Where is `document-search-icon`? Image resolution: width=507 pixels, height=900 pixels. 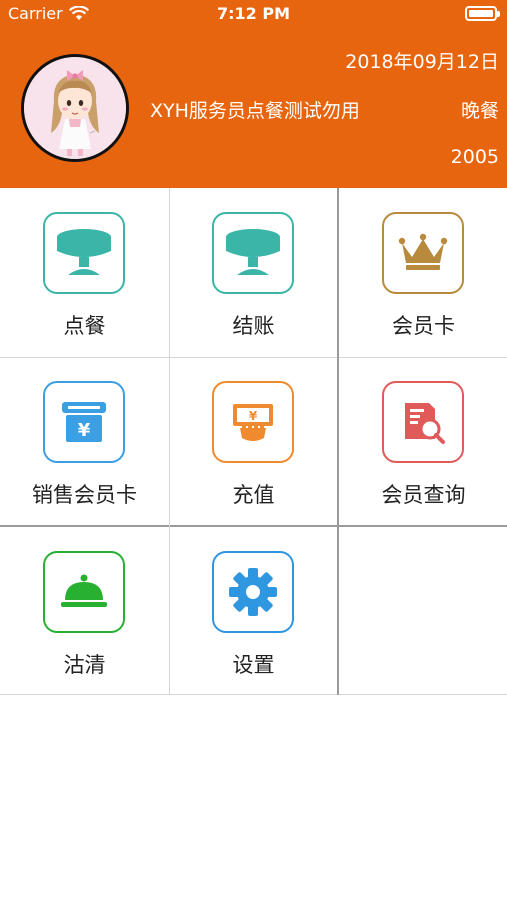 document-search-icon is located at coordinates (423, 422).